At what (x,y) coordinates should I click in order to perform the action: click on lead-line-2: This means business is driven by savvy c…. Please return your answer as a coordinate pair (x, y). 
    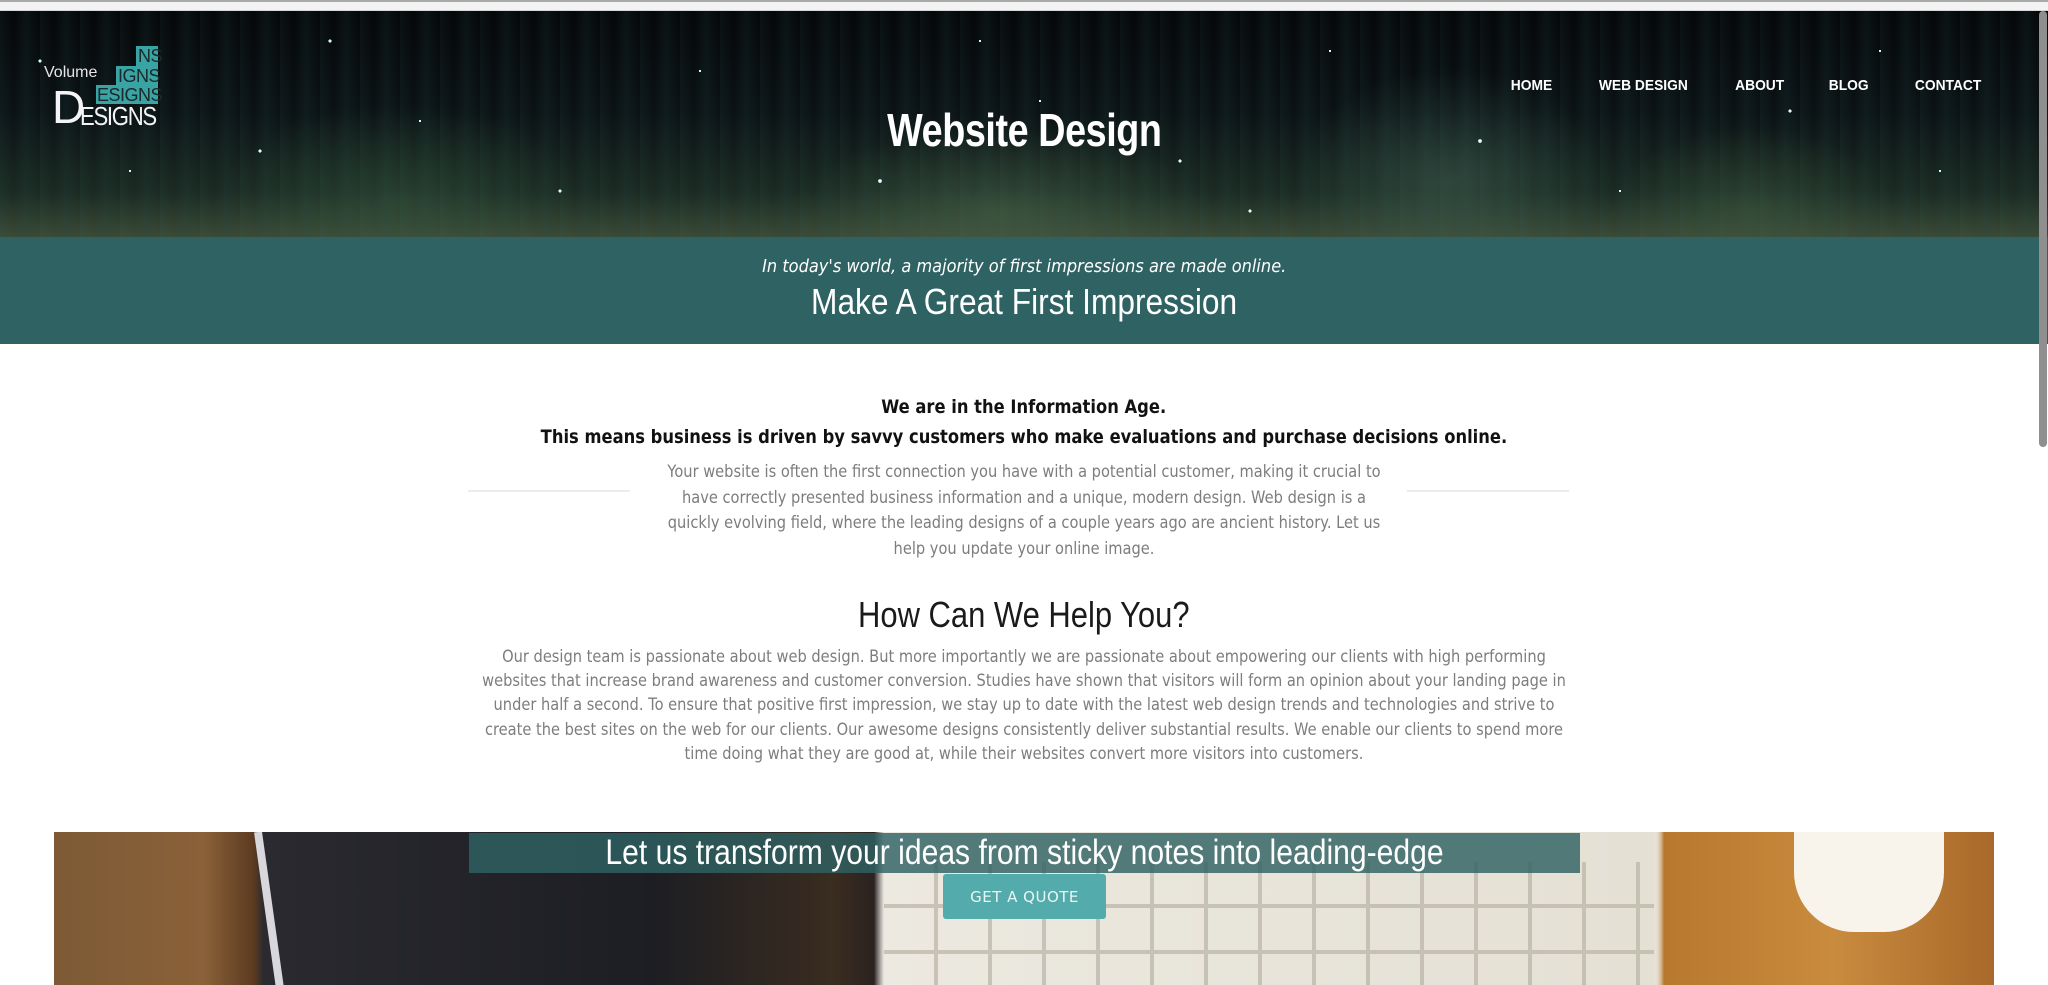
    Looking at the image, I should click on (1024, 437).